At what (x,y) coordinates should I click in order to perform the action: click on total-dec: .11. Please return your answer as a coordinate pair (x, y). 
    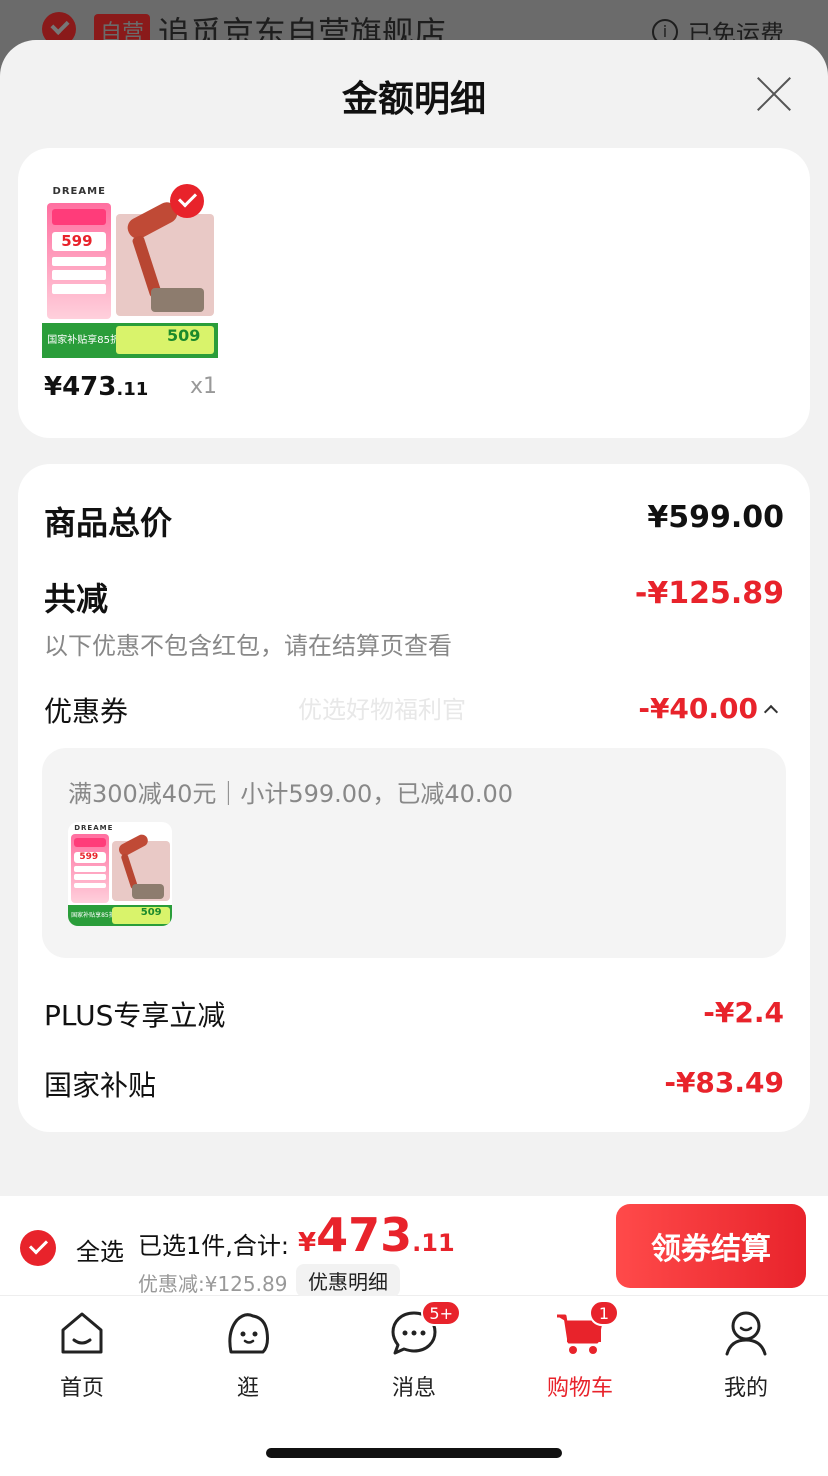
    Looking at the image, I should click on (433, 1243).